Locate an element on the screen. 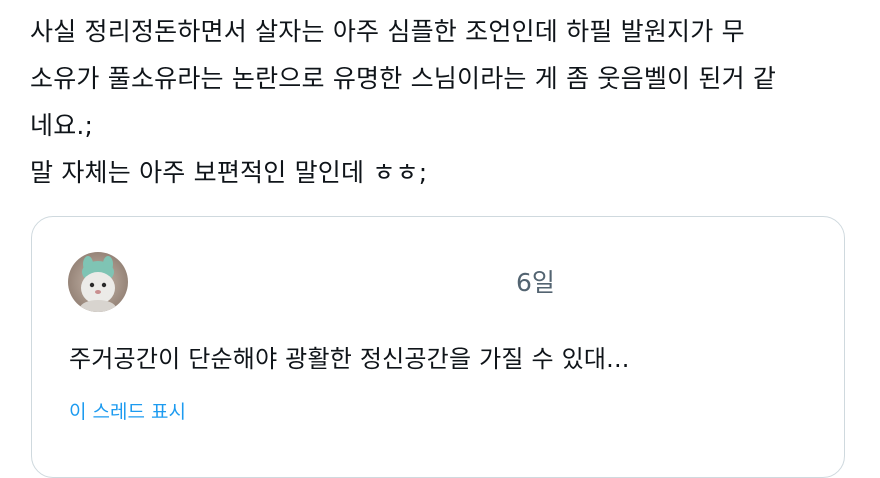 This screenshot has width=880, height=478. post-text-line: 말 자체는 아주 보편적인 말인데 ㅎㅎ; is located at coordinates (229, 172).